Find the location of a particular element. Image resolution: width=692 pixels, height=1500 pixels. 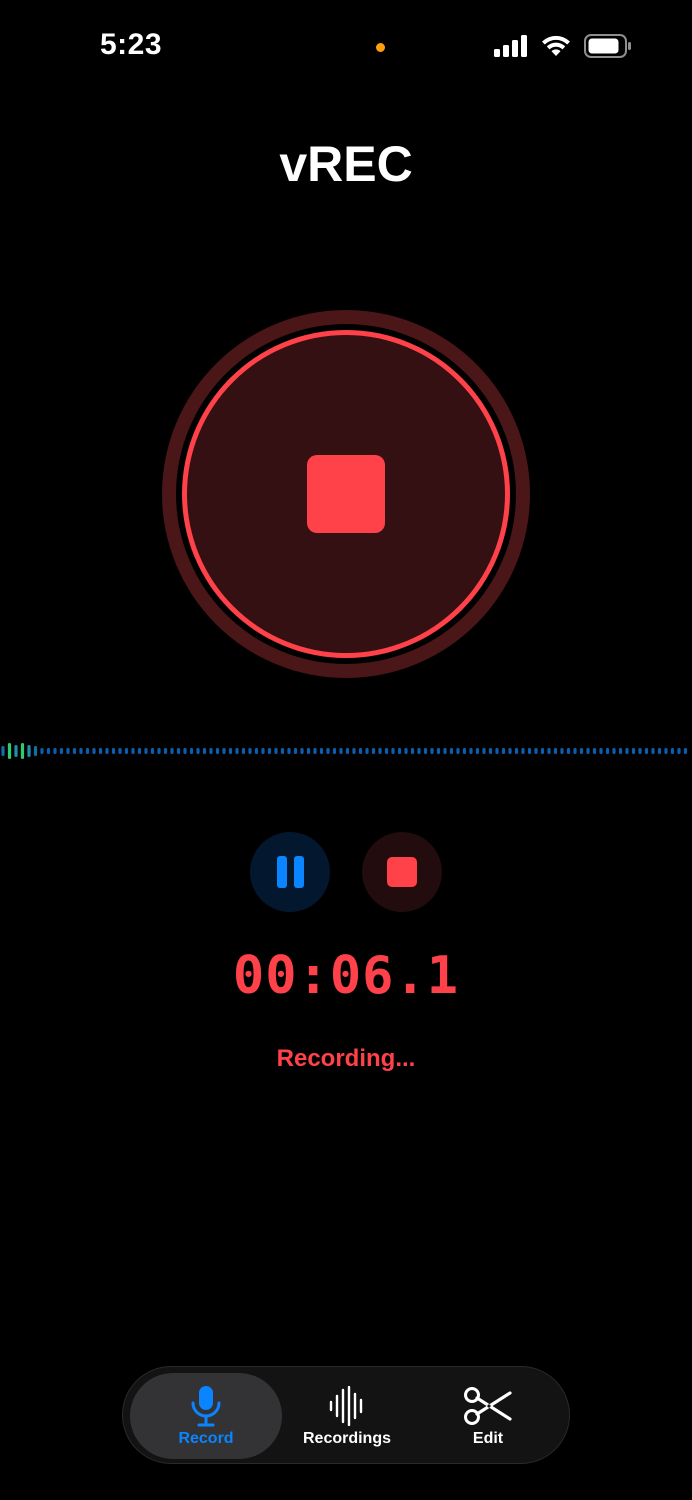

stop-icon is located at coordinates (402, 872).